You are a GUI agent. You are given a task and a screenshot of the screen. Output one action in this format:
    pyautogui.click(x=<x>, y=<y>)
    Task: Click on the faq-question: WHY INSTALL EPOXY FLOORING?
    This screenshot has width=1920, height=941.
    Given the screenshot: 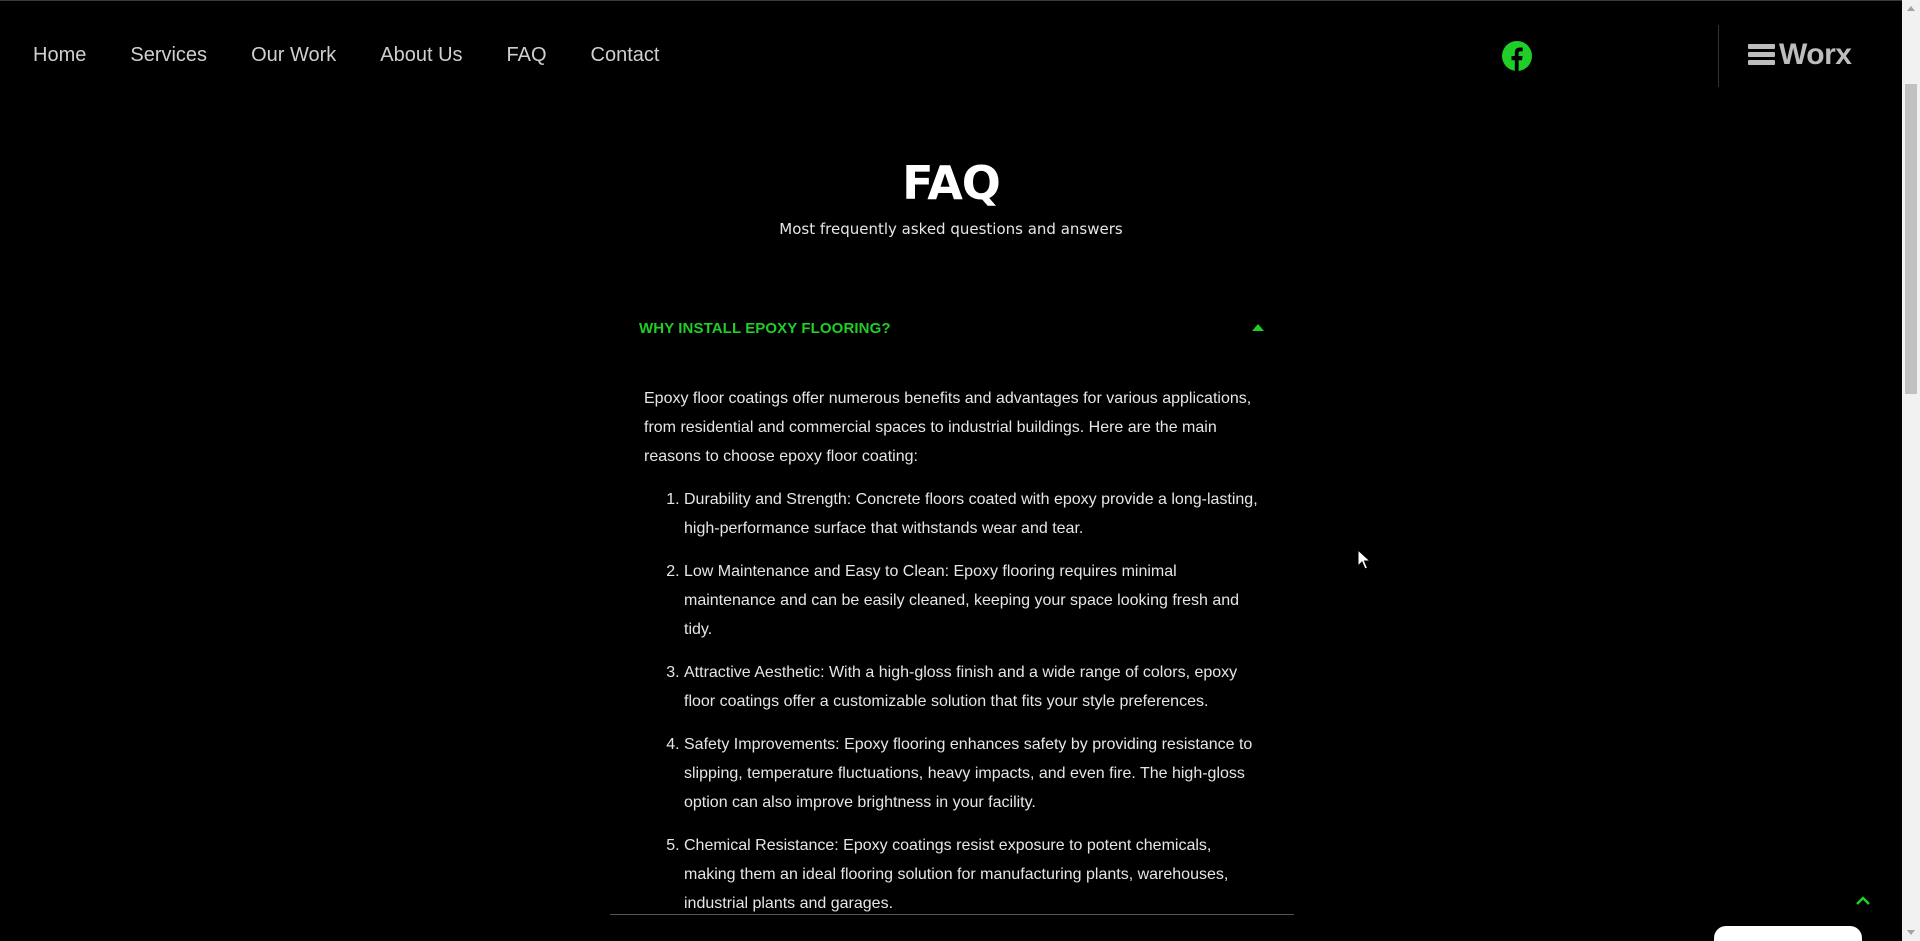 What is the action you would take?
    pyautogui.click(x=765, y=328)
    